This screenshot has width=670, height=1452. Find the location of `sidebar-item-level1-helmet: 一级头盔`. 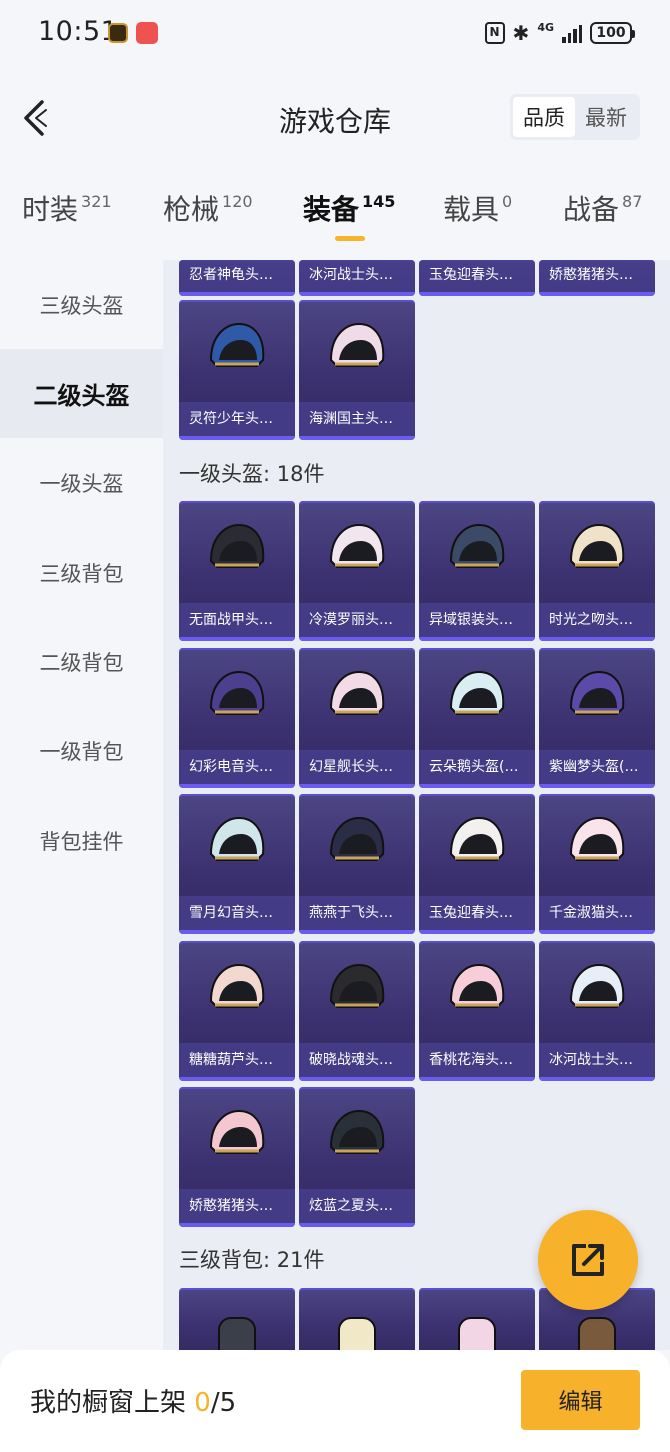

sidebar-item-level1-helmet: 一级头盔 is located at coordinates (81, 482).